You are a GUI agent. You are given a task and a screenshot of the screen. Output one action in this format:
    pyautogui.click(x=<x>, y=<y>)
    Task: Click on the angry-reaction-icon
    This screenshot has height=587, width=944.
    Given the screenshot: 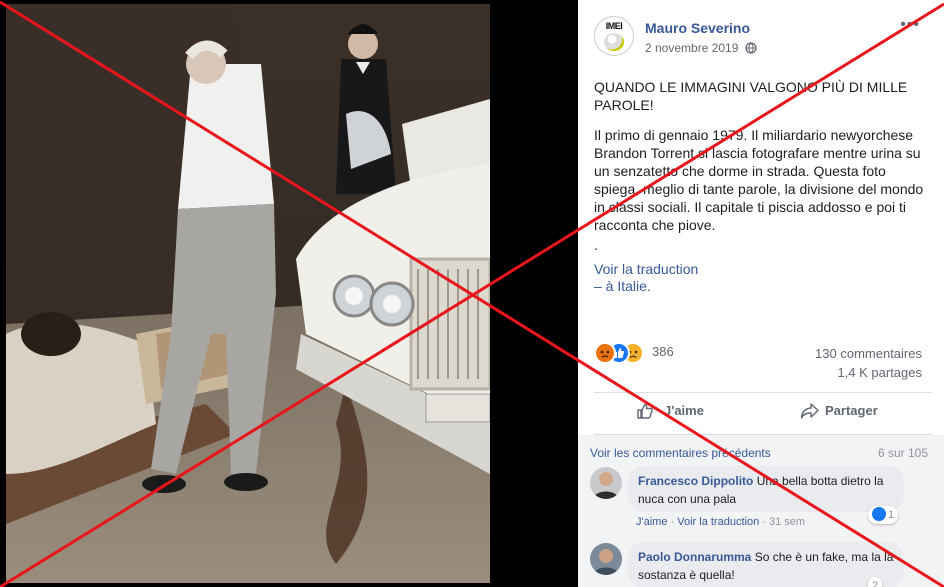 What is the action you would take?
    pyautogui.click(x=605, y=353)
    